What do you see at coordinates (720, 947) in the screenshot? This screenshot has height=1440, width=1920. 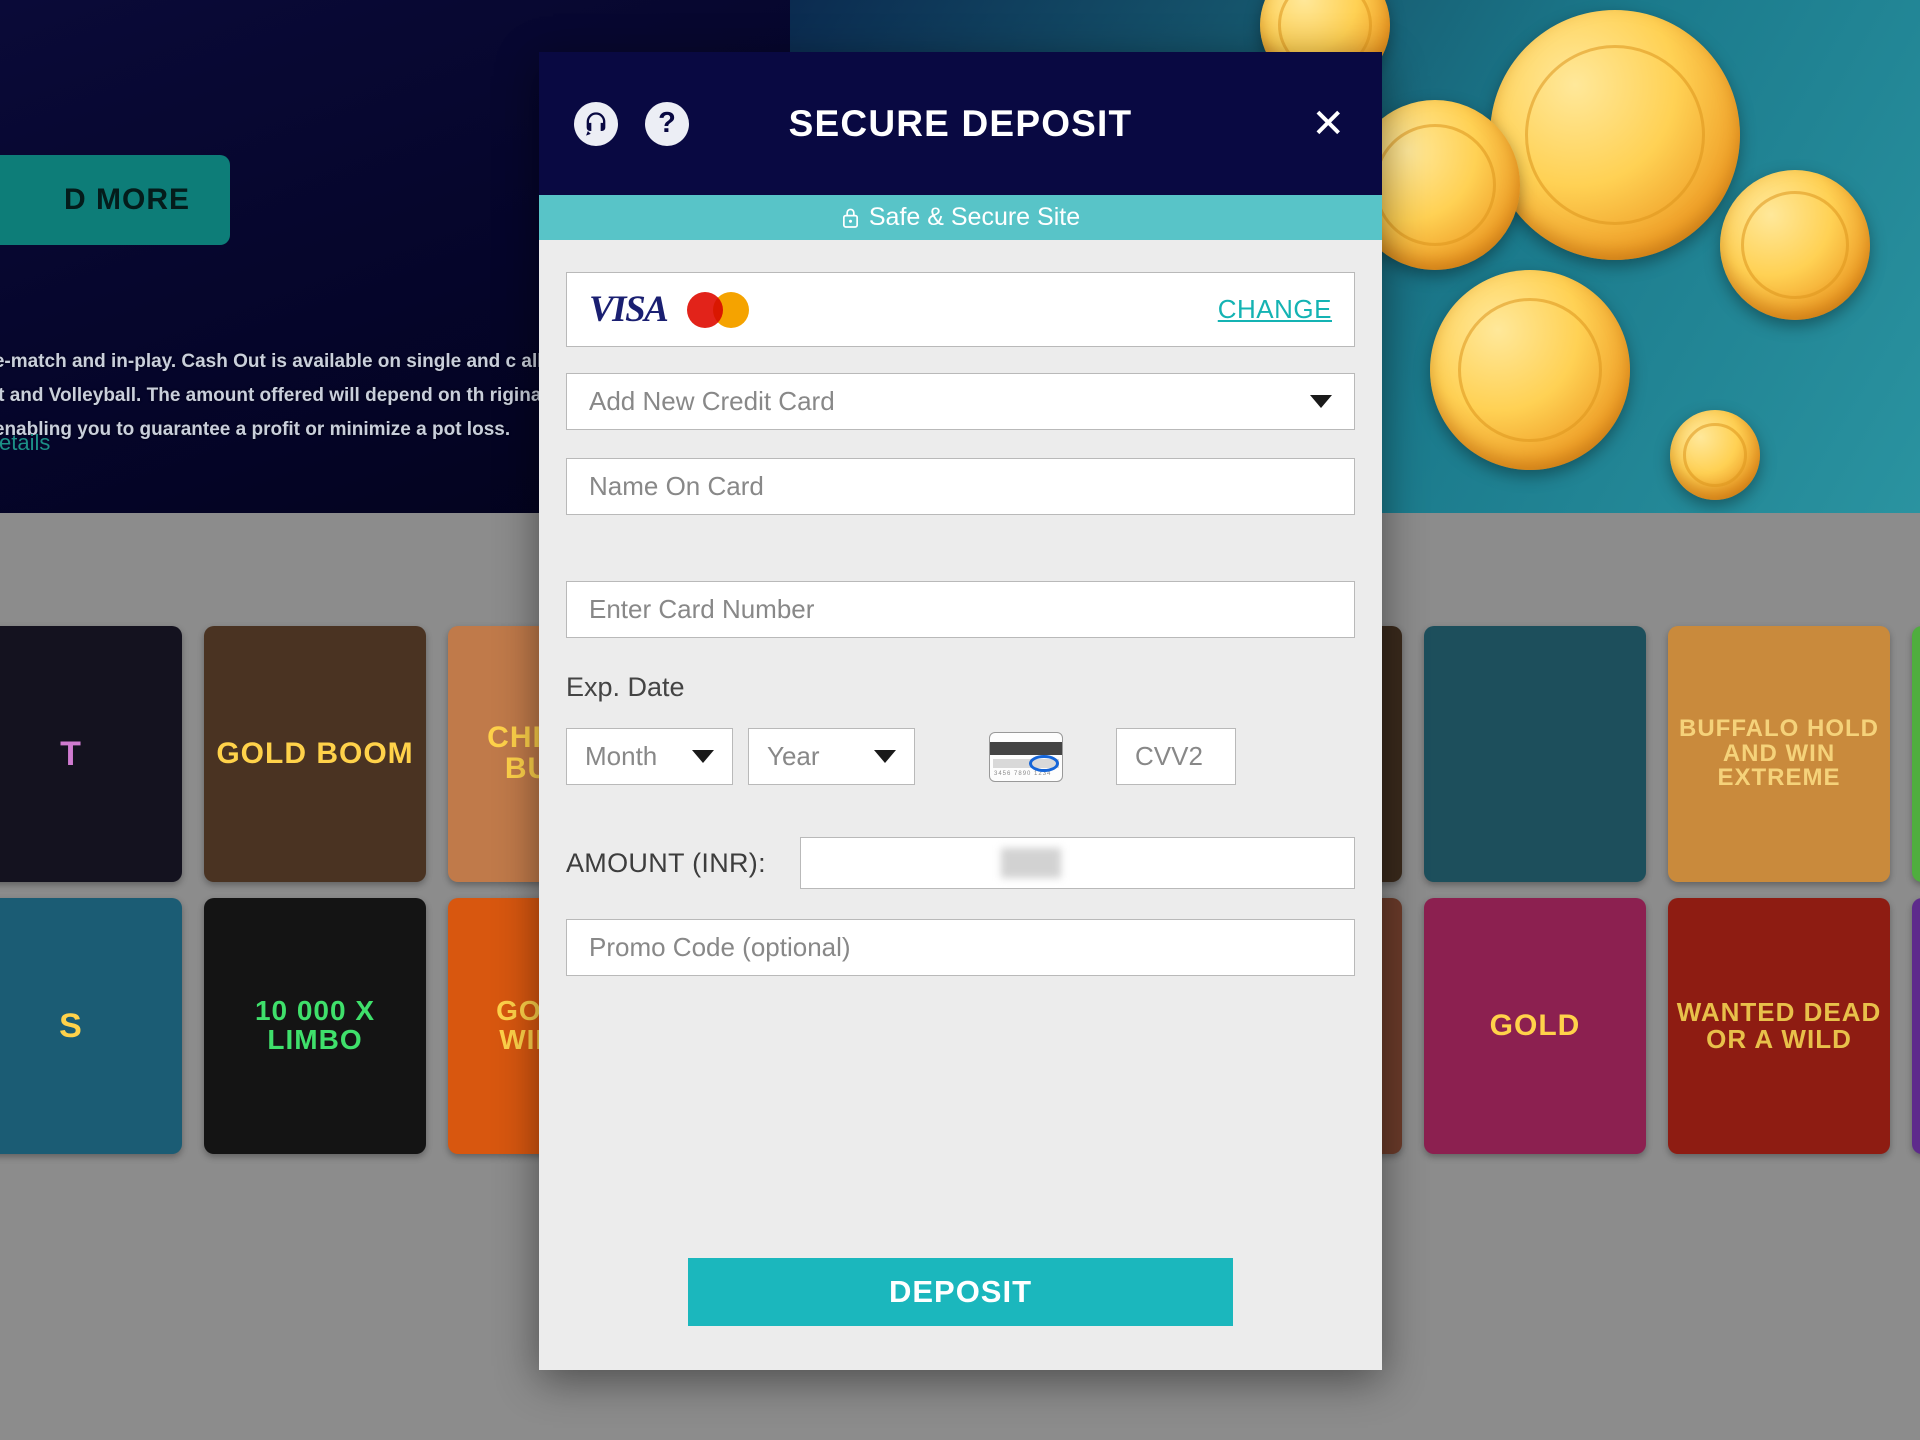 I see `promo-code-placeholder: Promo Code (optional)` at bounding box center [720, 947].